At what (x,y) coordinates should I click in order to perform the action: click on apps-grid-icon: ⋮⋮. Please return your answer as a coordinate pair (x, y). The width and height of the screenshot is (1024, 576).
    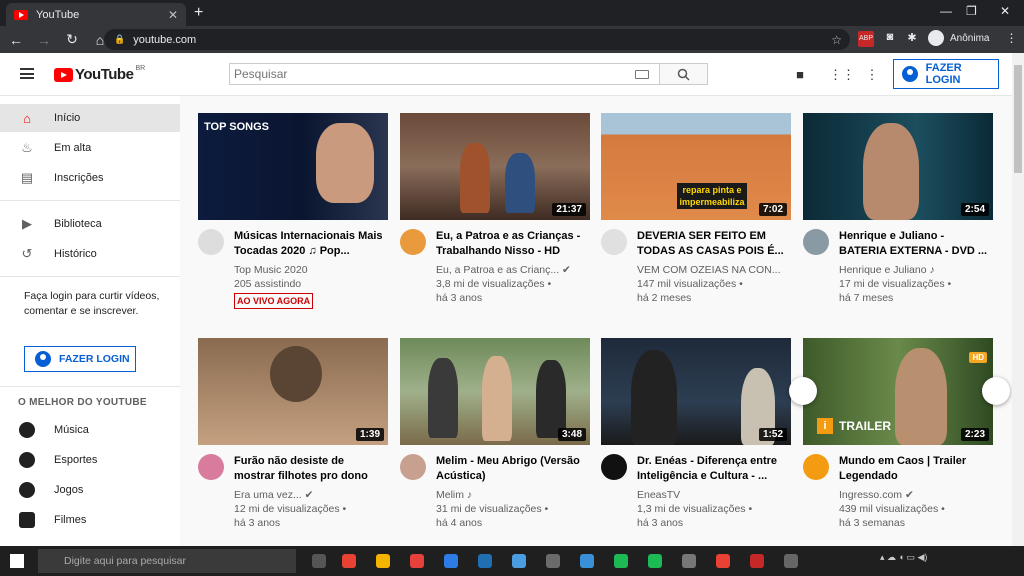
    Looking at the image, I should click on (842, 75).